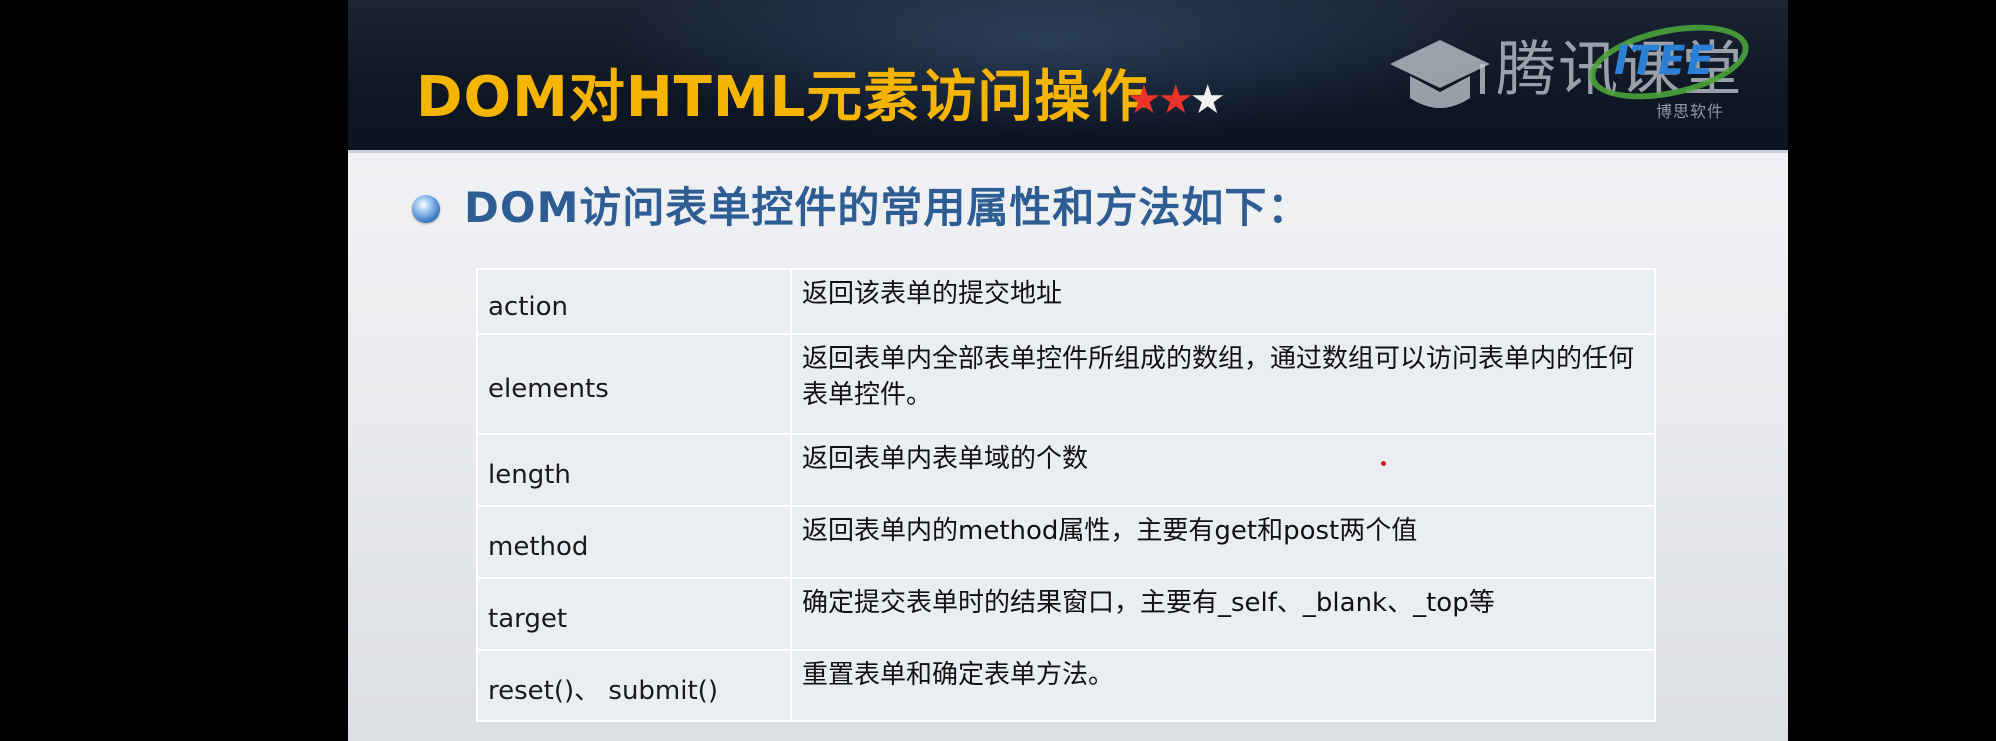  What do you see at coordinates (782, 97) in the screenshot?
I see `slide-title: DOM对HTML元素访问操作` at bounding box center [782, 97].